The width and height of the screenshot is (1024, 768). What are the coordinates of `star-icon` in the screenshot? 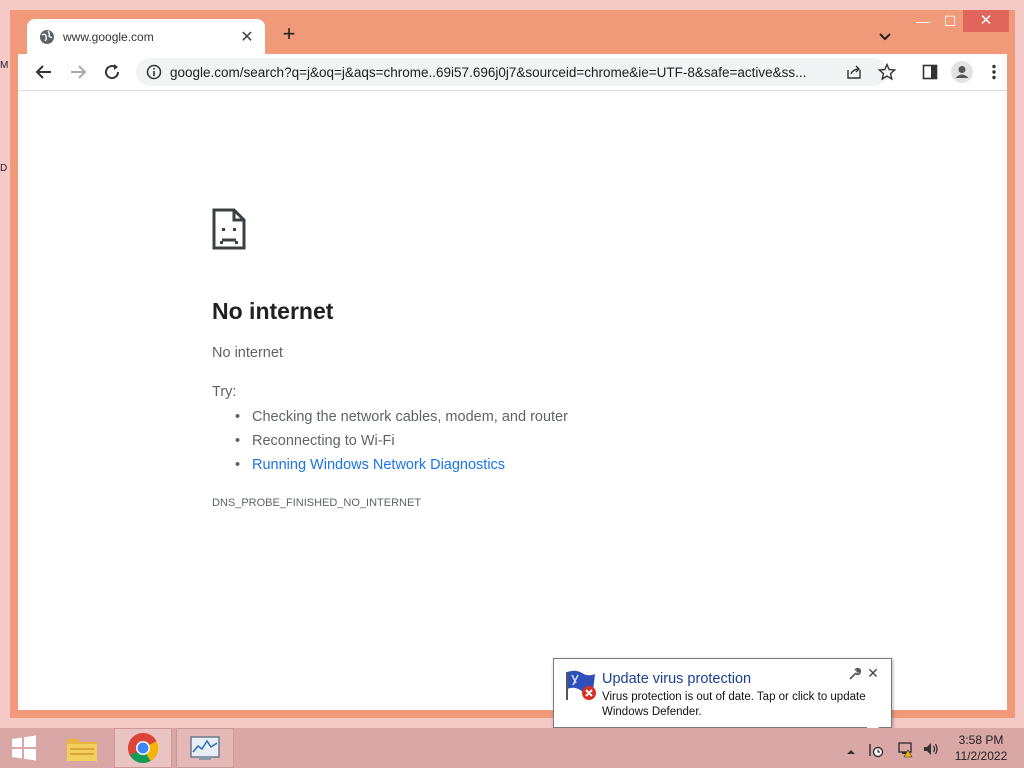 It's located at (887, 72).